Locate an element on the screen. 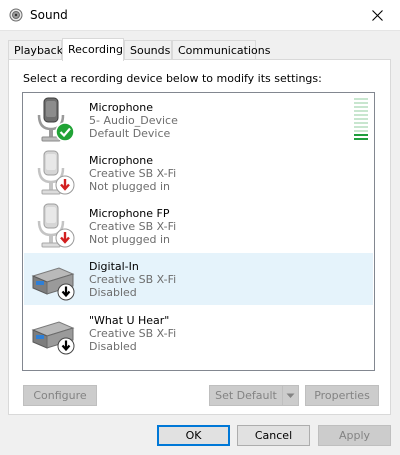  apply-button: Apply is located at coordinates (354, 435).